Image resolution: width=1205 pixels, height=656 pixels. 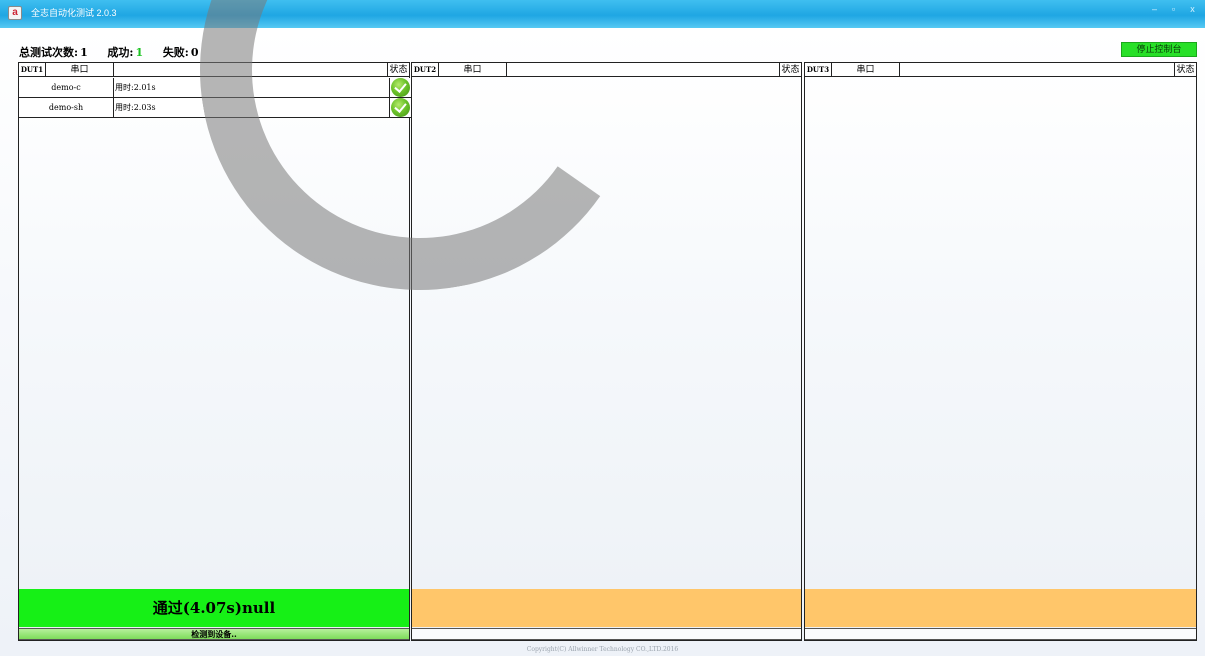 What do you see at coordinates (1154, 9) in the screenshot?
I see `minimize-button: –` at bounding box center [1154, 9].